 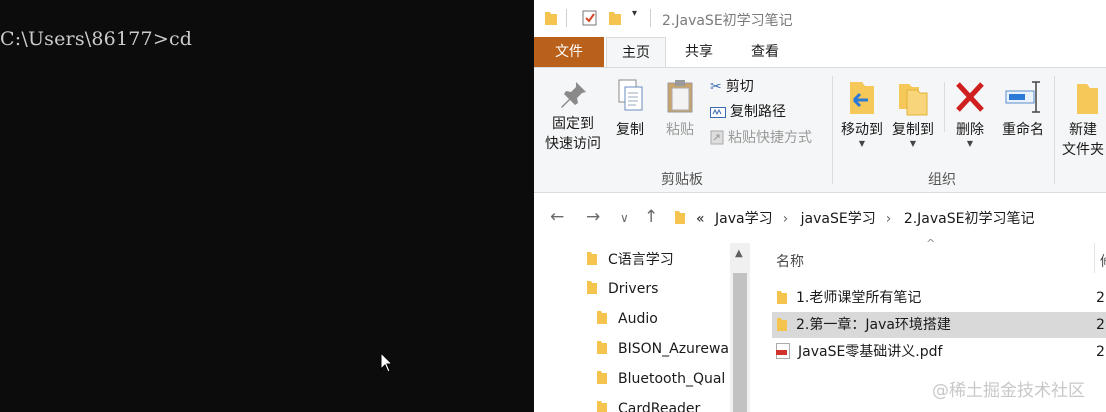 I want to click on copy-button: 复制, so click(x=630, y=109).